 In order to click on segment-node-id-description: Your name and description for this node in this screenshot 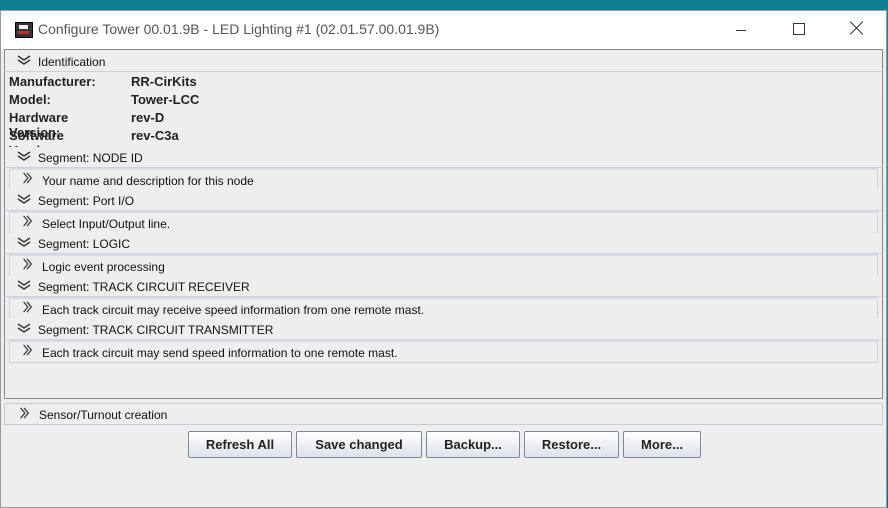, I will do `click(443, 179)`.